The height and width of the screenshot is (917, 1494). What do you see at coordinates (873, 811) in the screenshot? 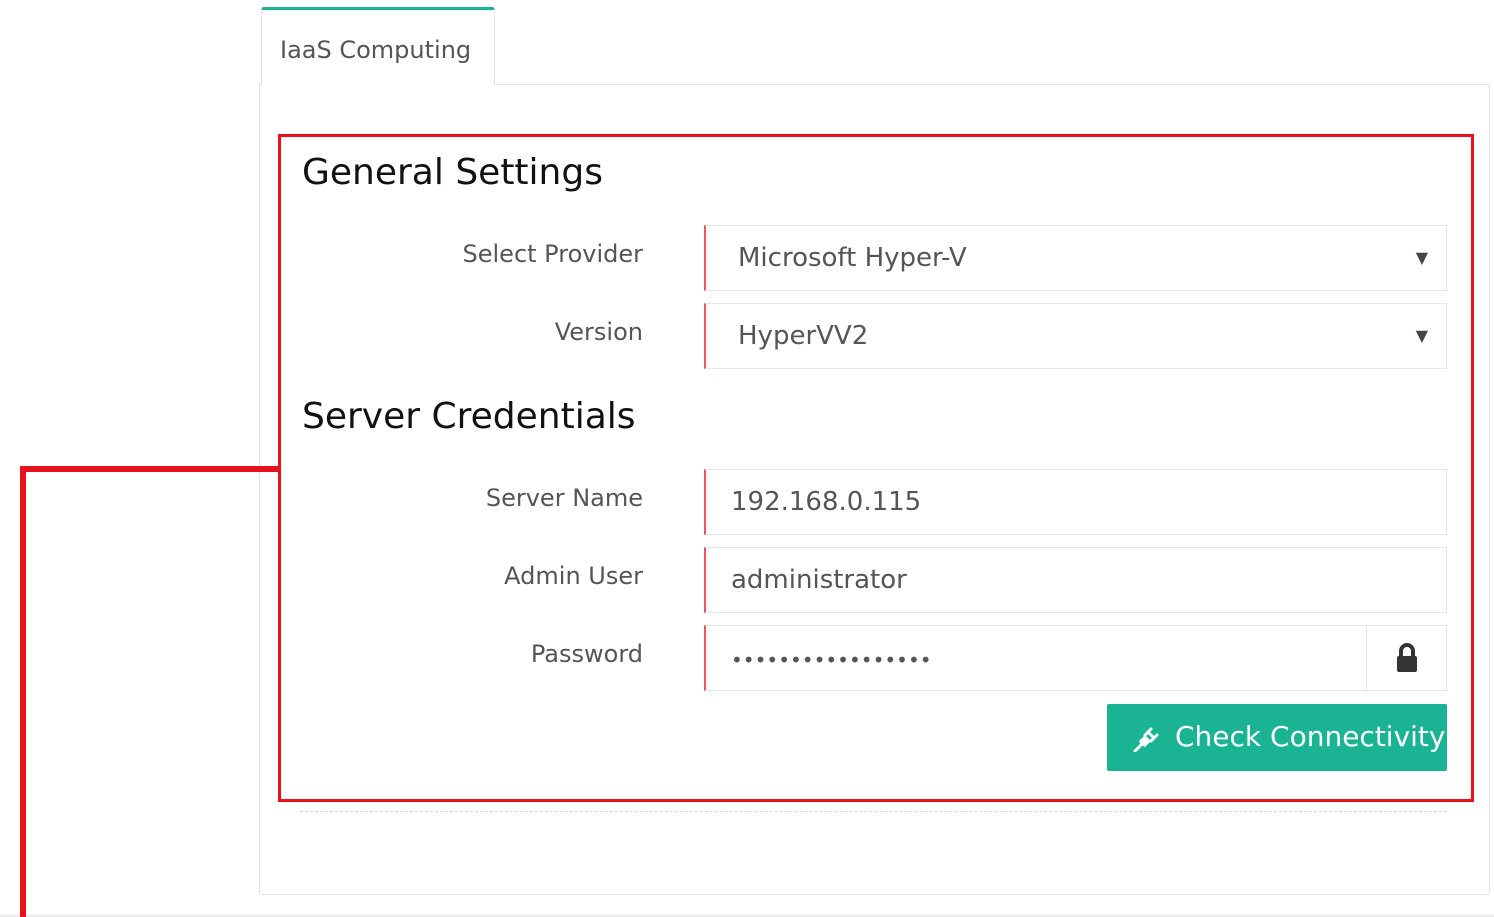
I see `section-divider` at bounding box center [873, 811].